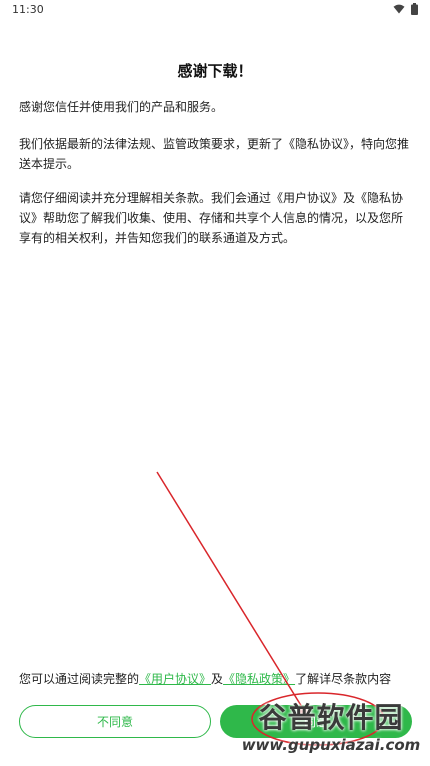 The image size is (430, 766). What do you see at coordinates (343, 679) in the screenshot?
I see `footer-suffix: 了解详尽条款内容` at bounding box center [343, 679].